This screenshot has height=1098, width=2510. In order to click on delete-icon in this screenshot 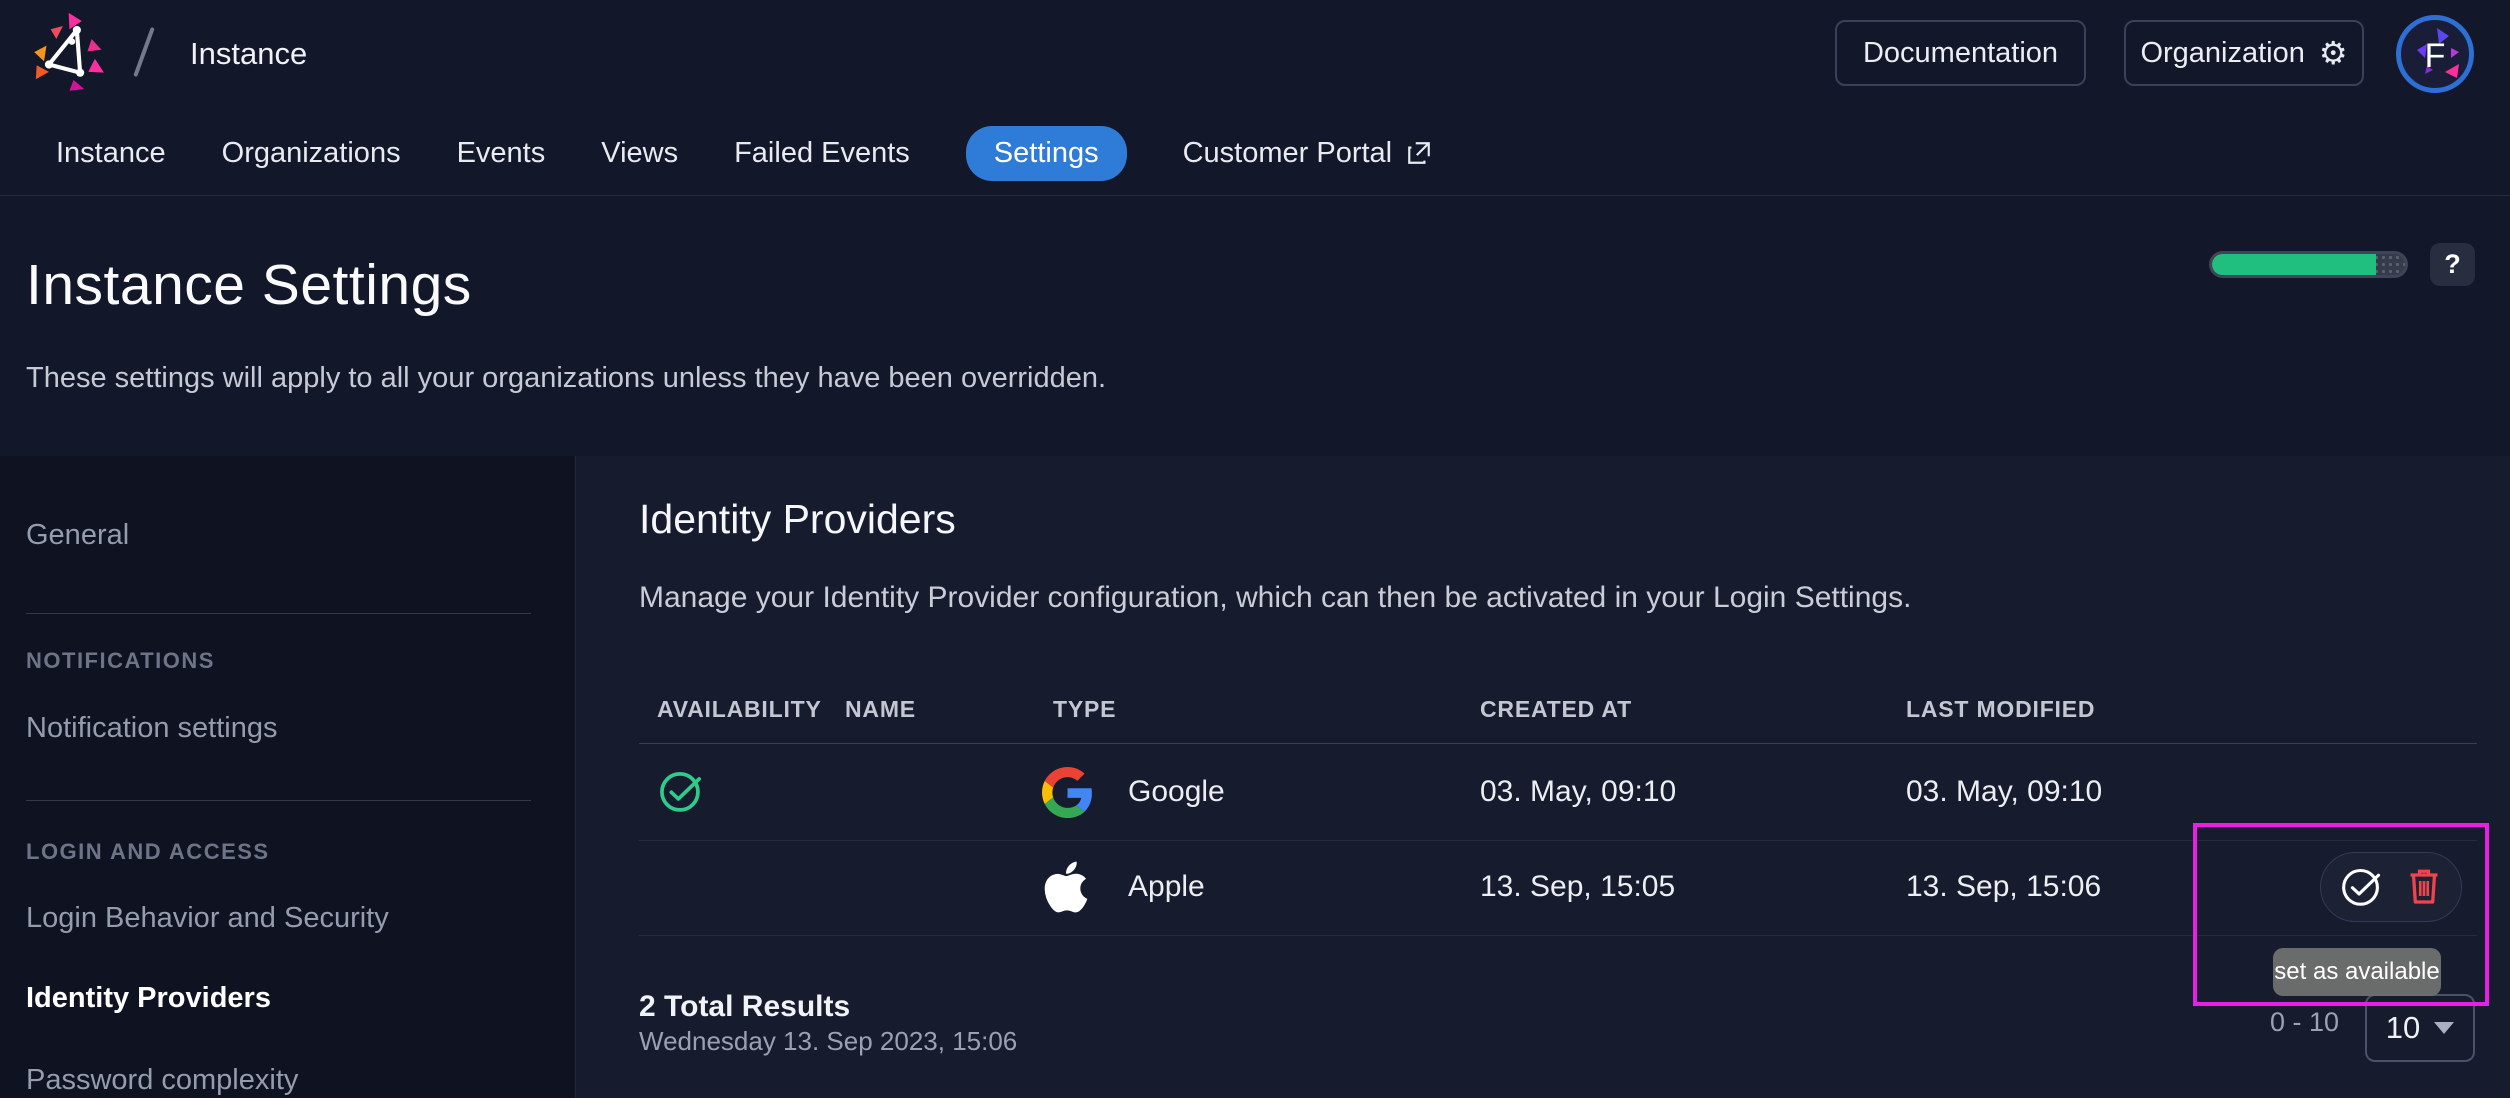, I will do `click(2424, 886)`.